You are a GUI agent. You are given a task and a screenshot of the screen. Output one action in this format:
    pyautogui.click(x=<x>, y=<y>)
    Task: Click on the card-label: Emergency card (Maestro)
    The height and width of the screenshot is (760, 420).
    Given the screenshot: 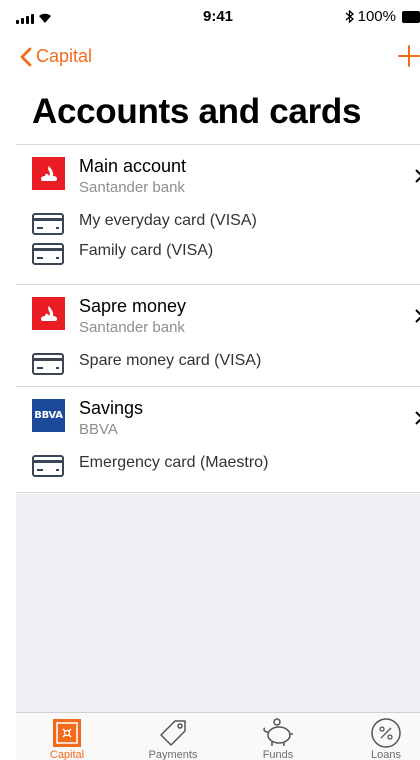 What is the action you would take?
    pyautogui.click(x=174, y=462)
    